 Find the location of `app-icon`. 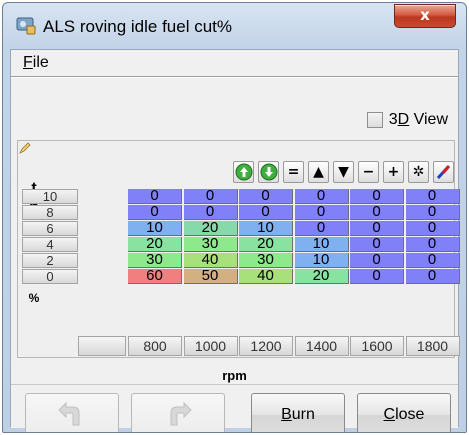

app-icon is located at coordinates (26, 26).